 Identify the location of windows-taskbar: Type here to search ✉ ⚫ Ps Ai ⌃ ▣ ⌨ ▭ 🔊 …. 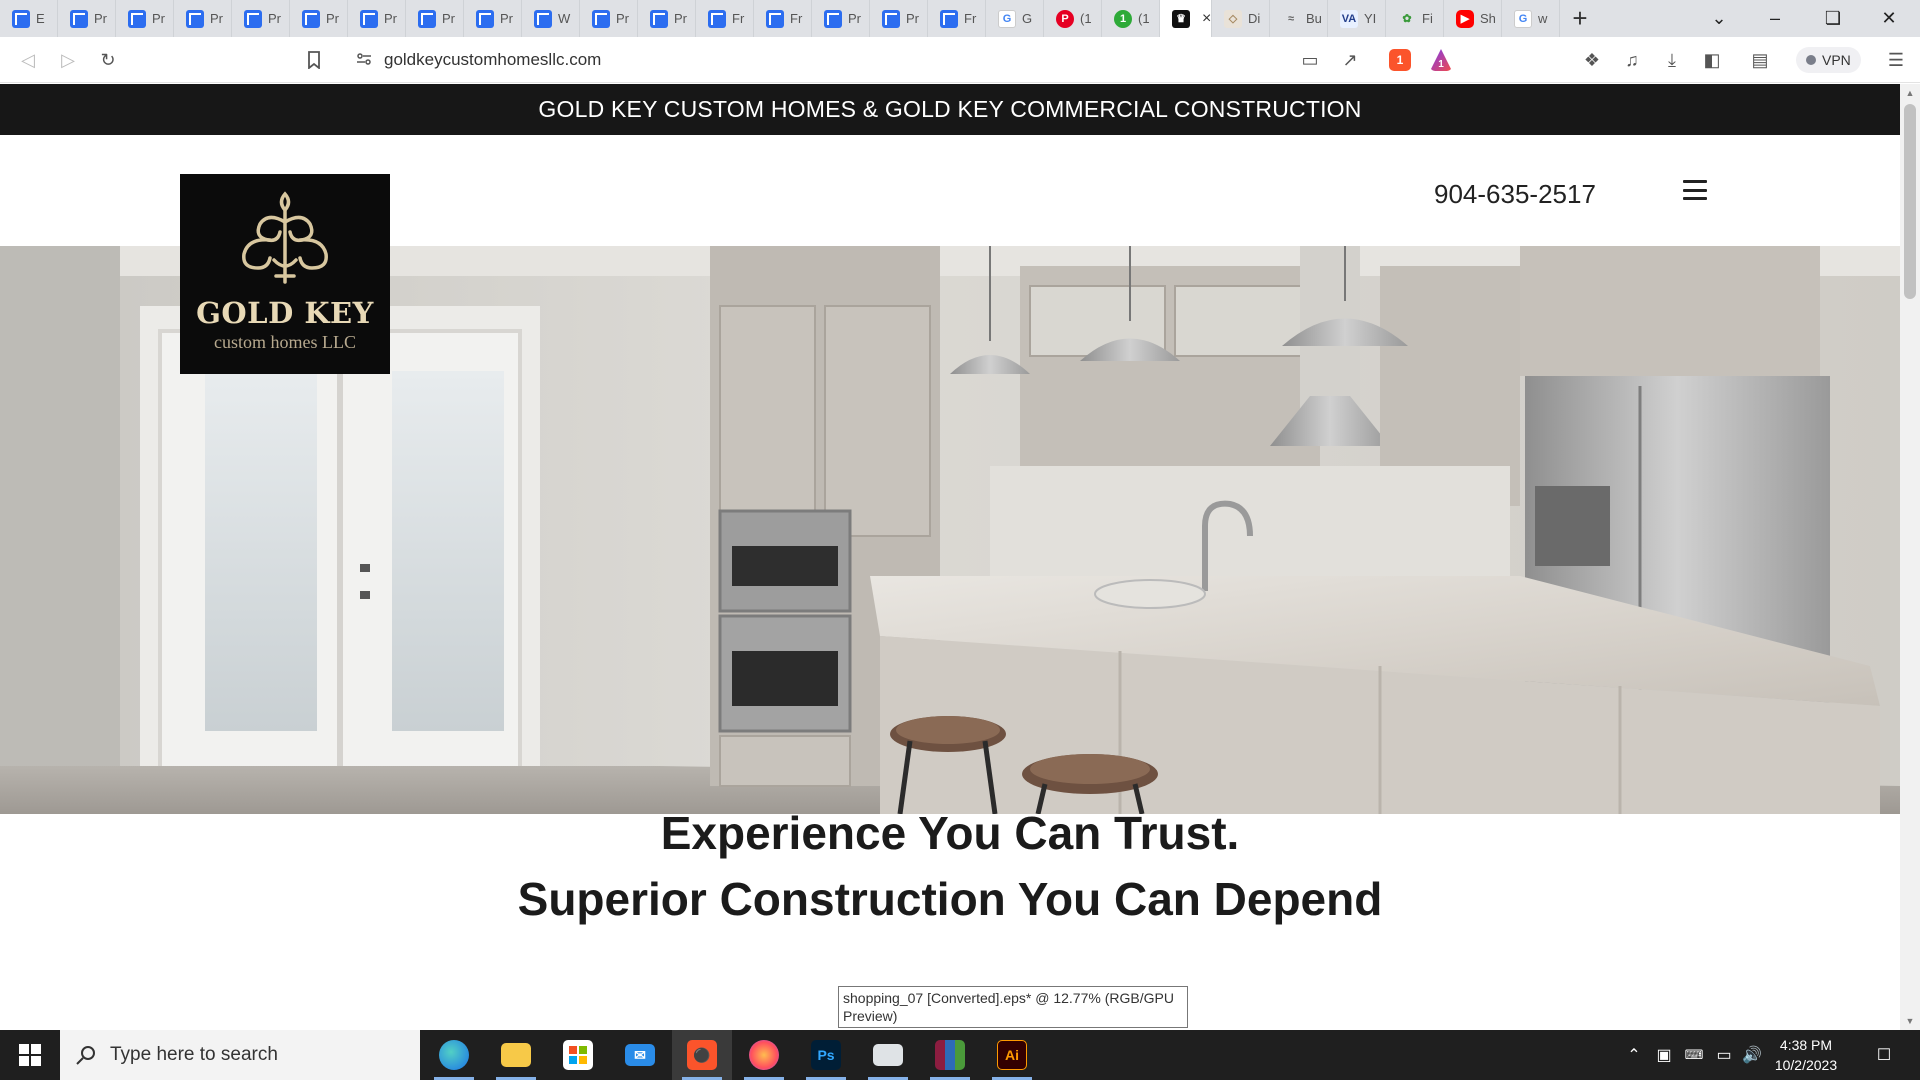
(960, 1055).